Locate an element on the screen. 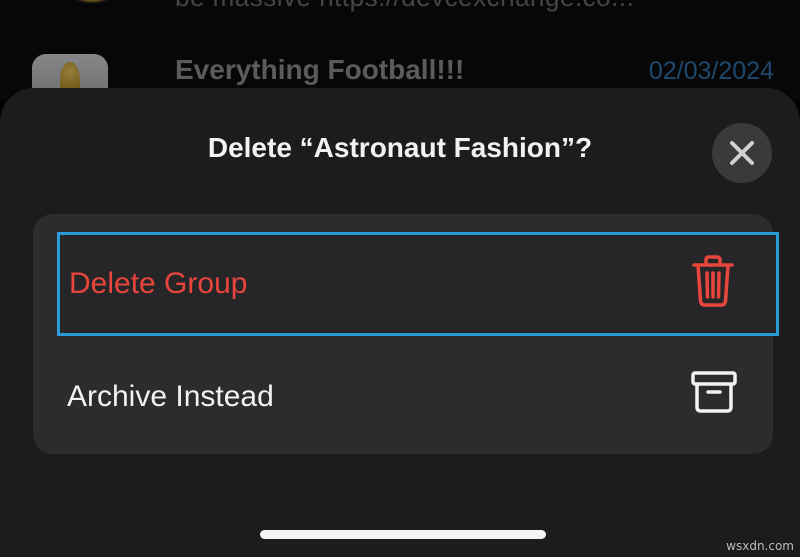 The width and height of the screenshot is (800, 557). watermark: wsxdn.com is located at coordinates (760, 546).